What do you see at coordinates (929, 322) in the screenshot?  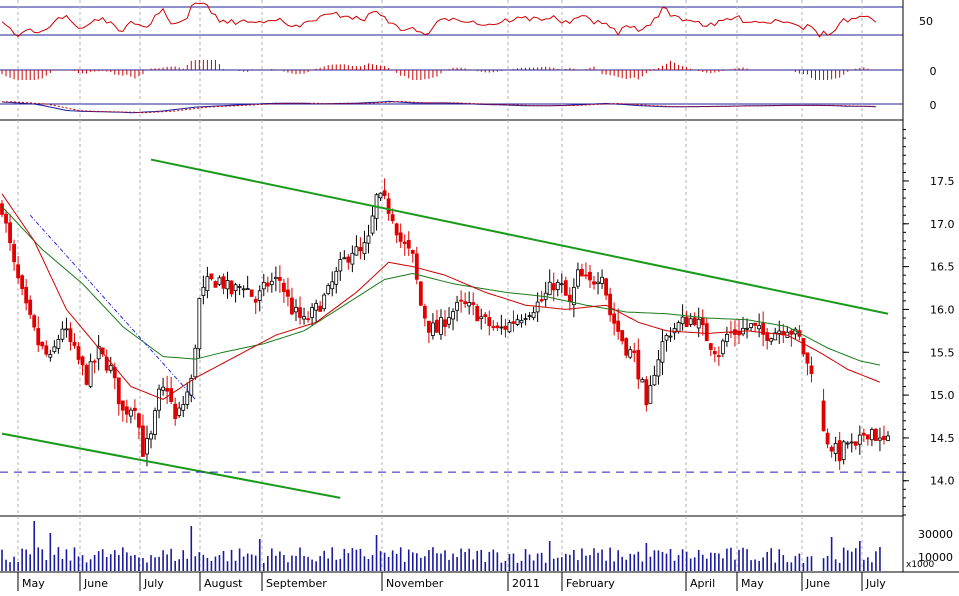 I see `price-axis-ticks: 14.0 14.5 15.0 15.5 16.0 16.5 17.0 17.5` at bounding box center [929, 322].